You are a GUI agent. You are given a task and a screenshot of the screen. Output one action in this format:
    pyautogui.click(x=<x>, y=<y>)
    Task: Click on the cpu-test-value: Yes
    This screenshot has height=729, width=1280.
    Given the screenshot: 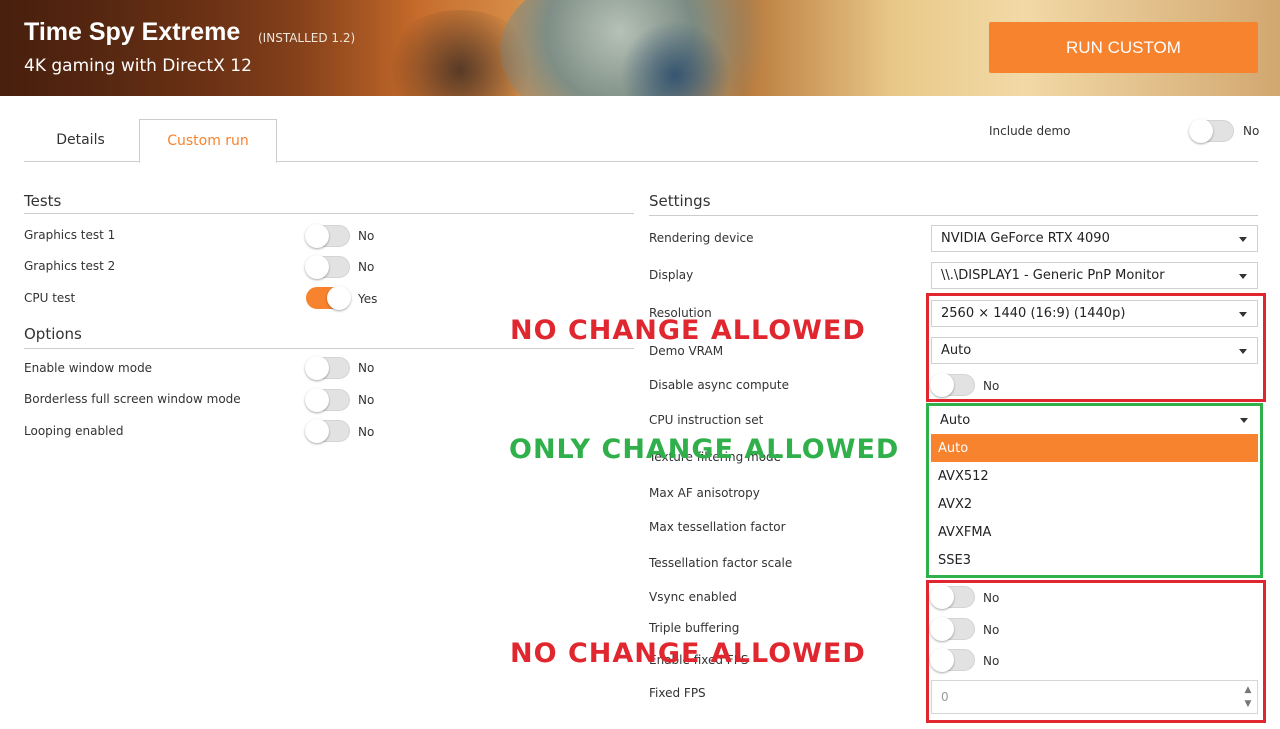 What is the action you would take?
    pyautogui.click(x=368, y=299)
    